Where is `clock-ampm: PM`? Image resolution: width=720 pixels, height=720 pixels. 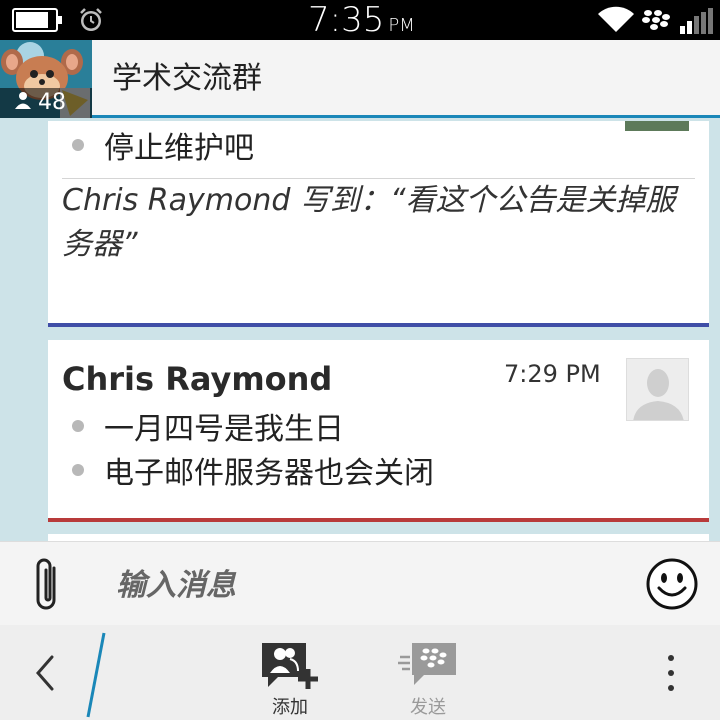 clock-ampm: PM is located at coordinates (401, 25).